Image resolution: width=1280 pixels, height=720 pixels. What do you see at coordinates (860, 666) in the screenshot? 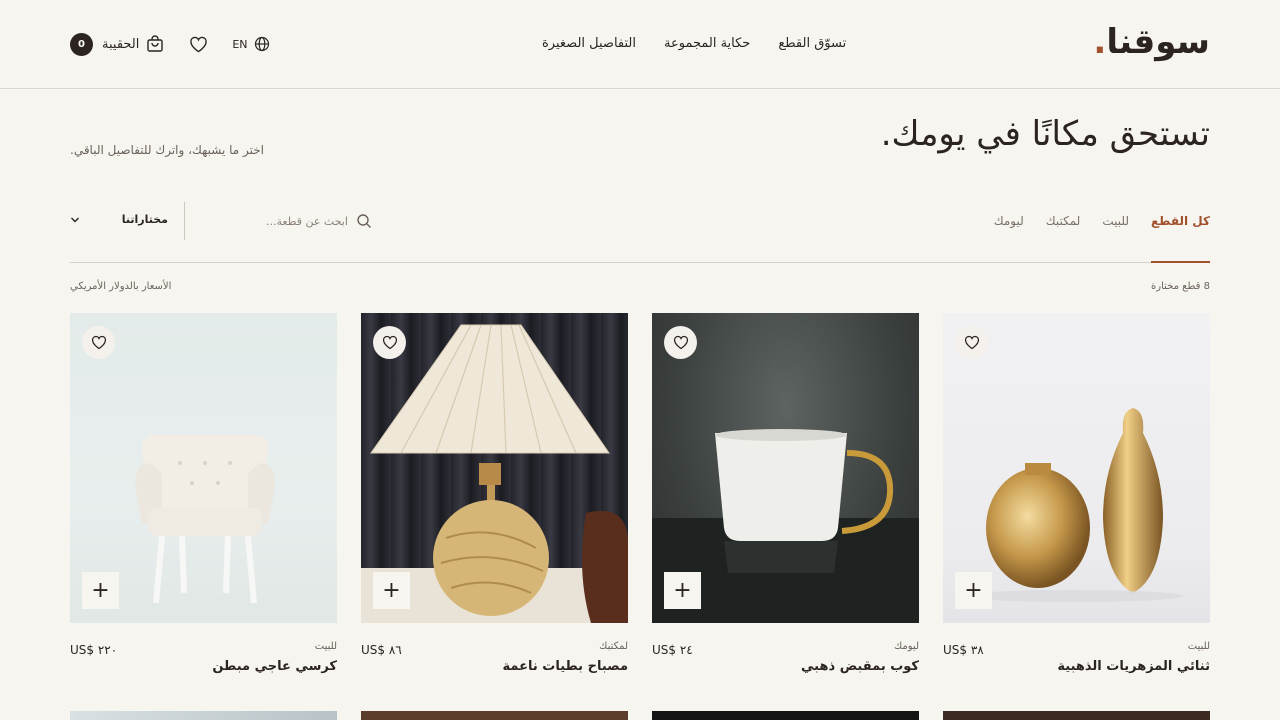
I see `product-name: كوب بمقبض ذهبي` at bounding box center [860, 666].